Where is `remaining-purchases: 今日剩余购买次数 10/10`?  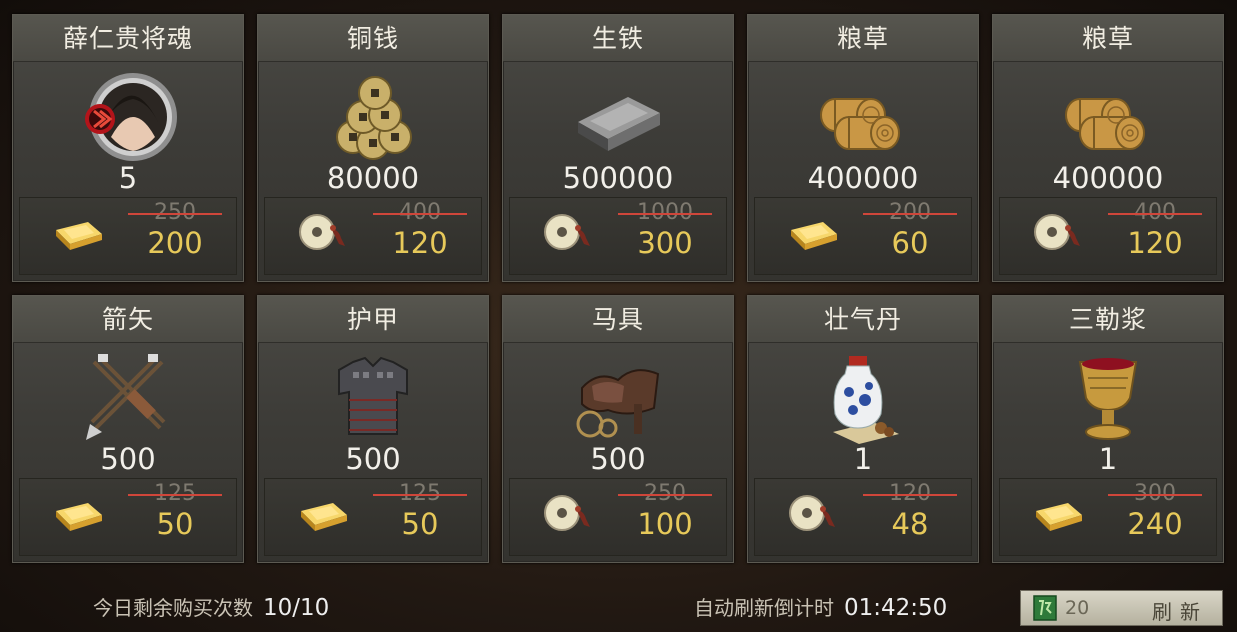 remaining-purchases: 今日剩余购买次数 10/10 is located at coordinates (211, 606).